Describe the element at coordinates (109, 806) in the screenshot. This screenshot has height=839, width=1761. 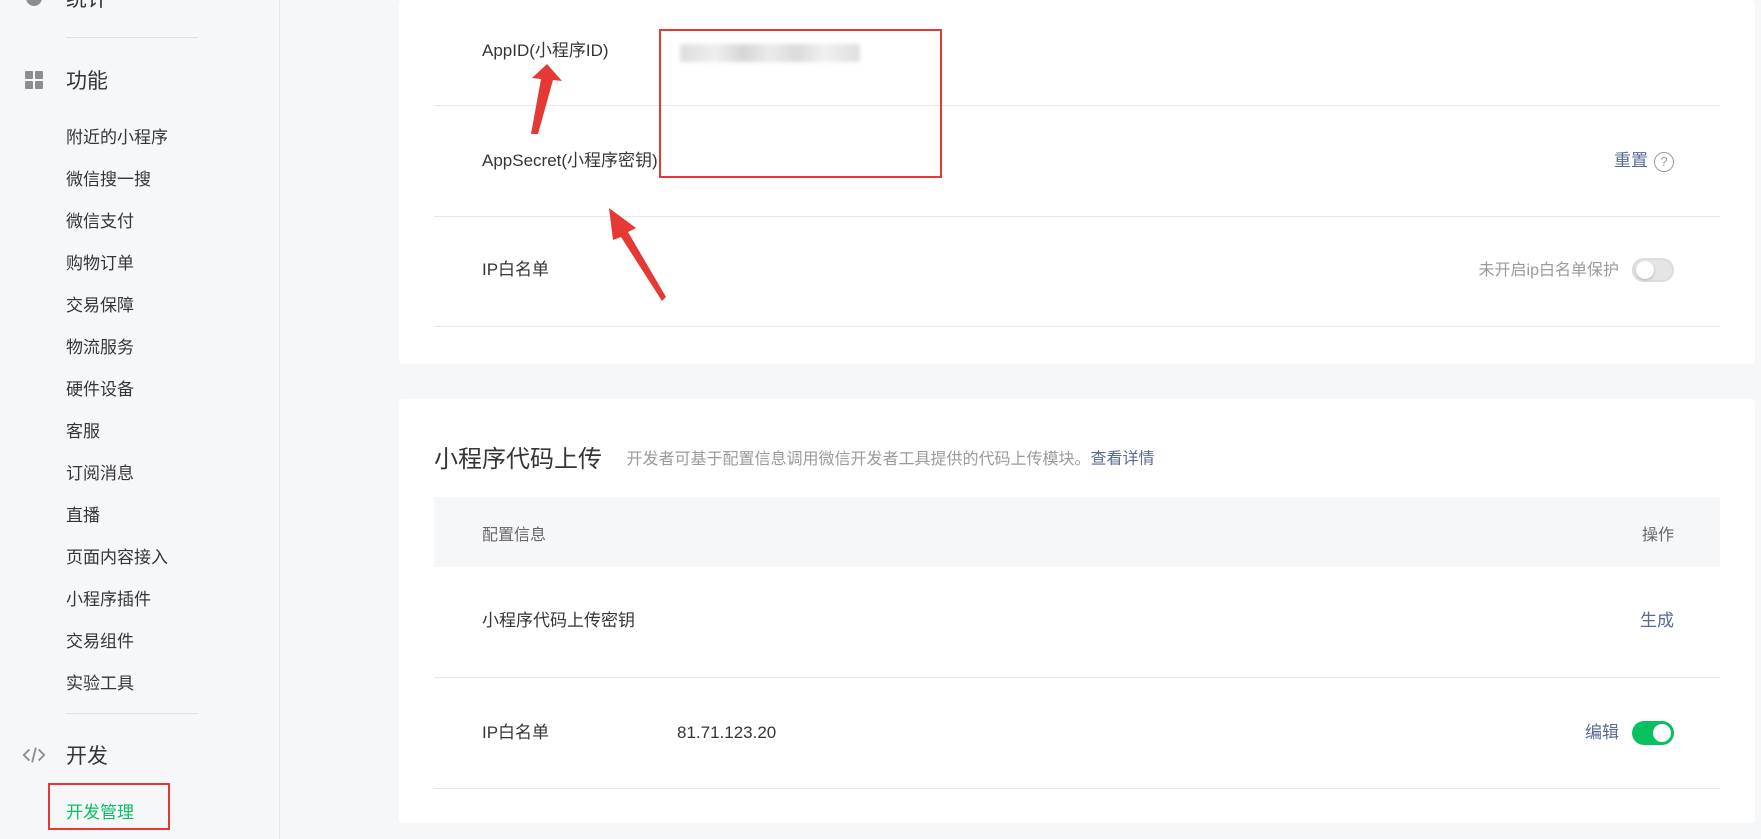
I see `annotation-box-dev-management` at that location.